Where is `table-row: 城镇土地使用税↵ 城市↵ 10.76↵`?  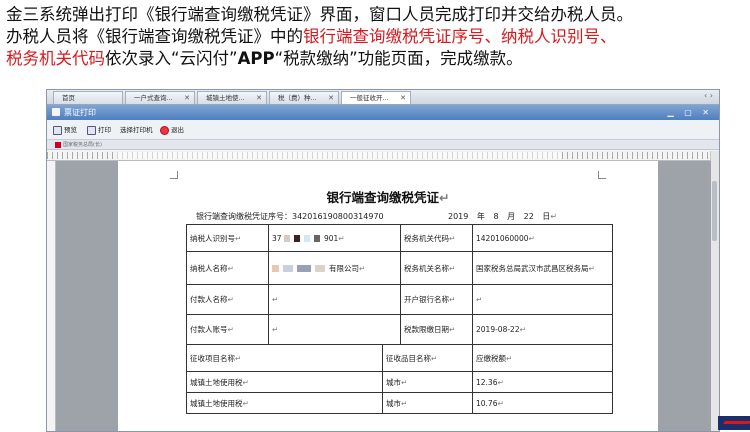
table-row: 城镇土地使用税↵ 城市↵ 10.76↵ is located at coordinates (399, 403).